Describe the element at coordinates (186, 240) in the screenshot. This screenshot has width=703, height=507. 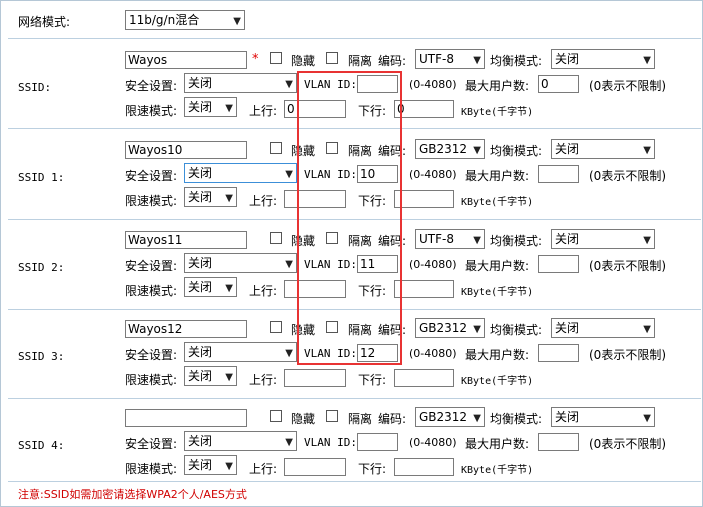
I see `ssid-name-input: Wayos11` at that location.